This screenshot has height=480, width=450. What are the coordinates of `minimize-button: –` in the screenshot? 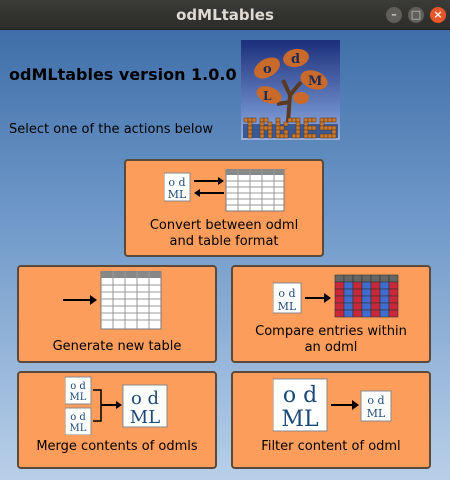 It's located at (394, 15).